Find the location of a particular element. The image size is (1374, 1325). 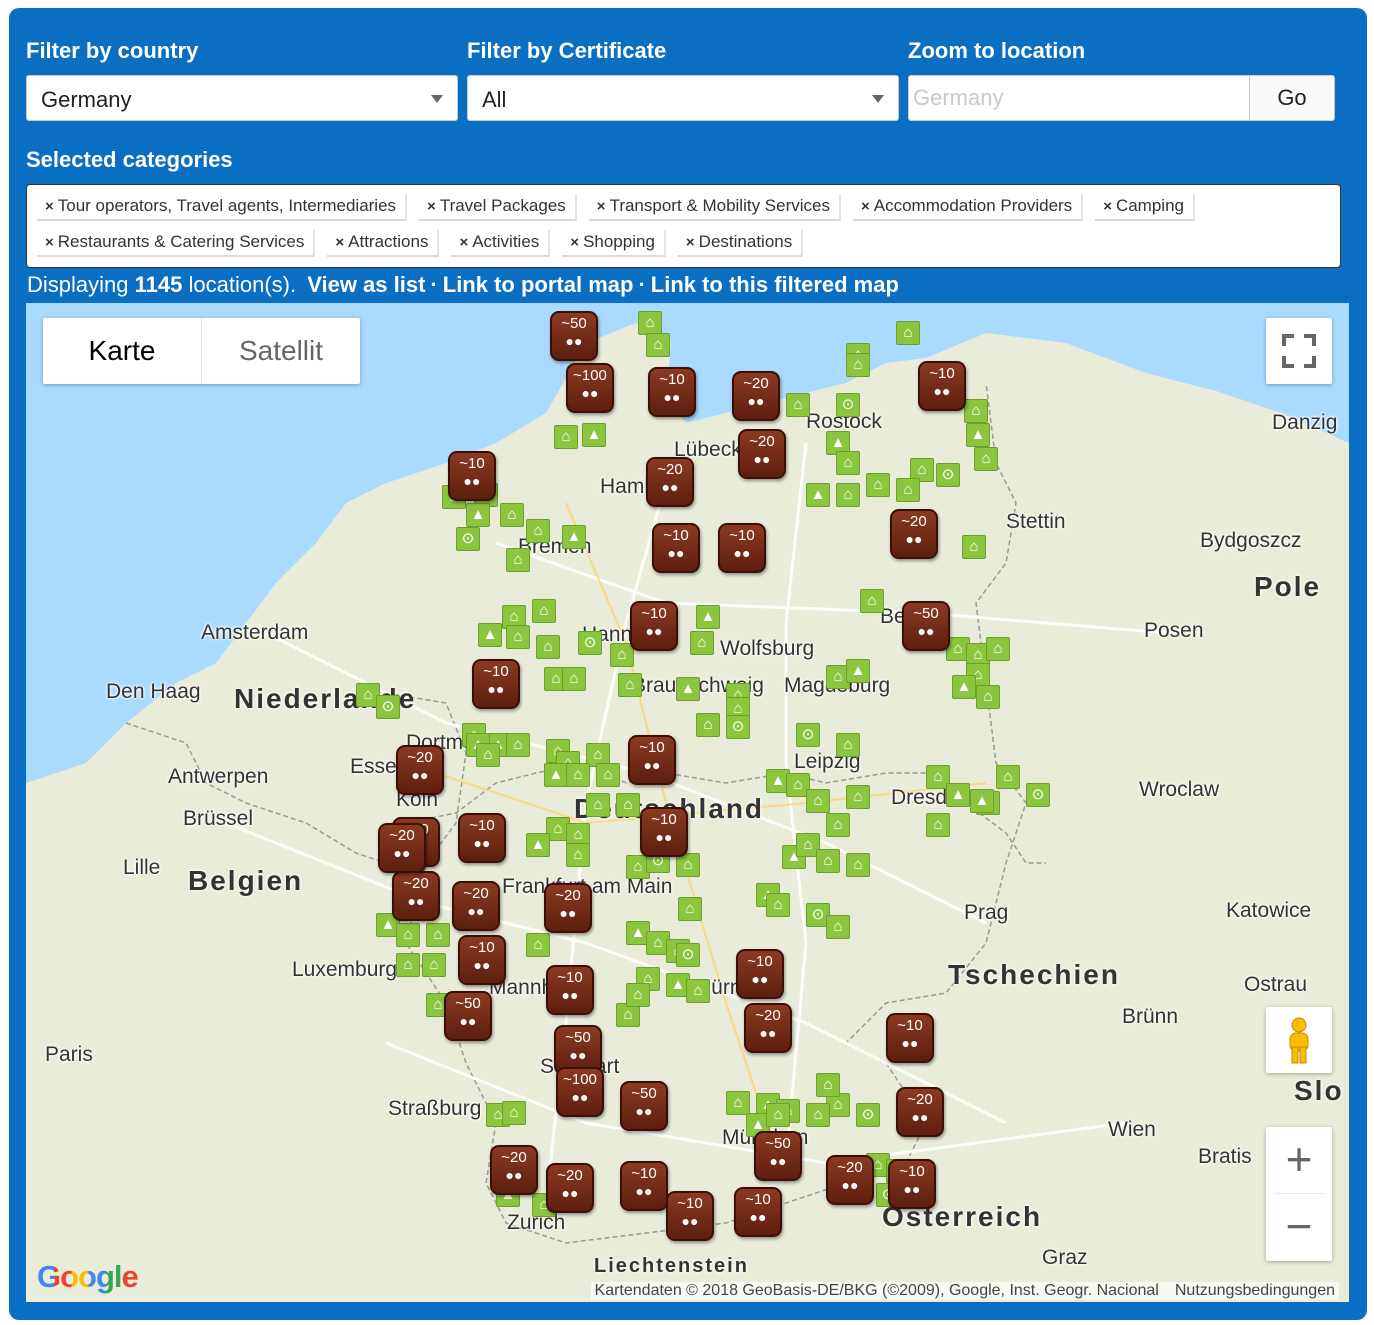

zoom-control: + − is located at coordinates (1299, 1194).